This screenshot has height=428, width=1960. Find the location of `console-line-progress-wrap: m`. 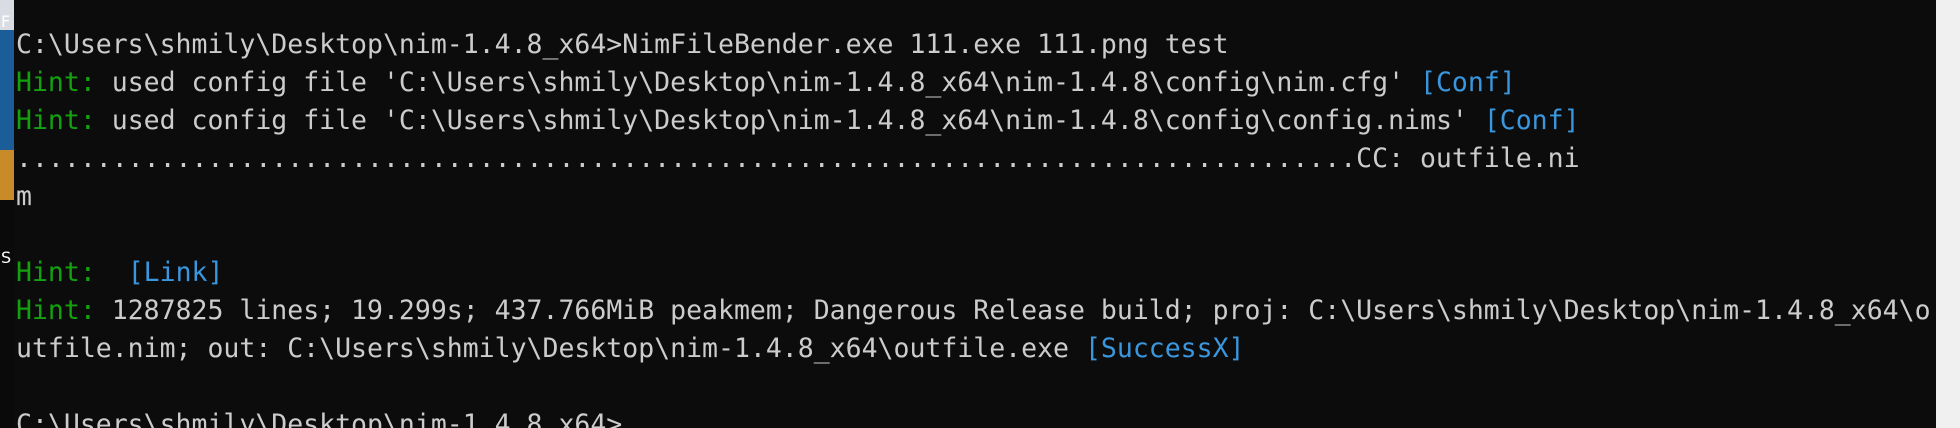

console-line-progress-wrap: m is located at coordinates (24, 196).